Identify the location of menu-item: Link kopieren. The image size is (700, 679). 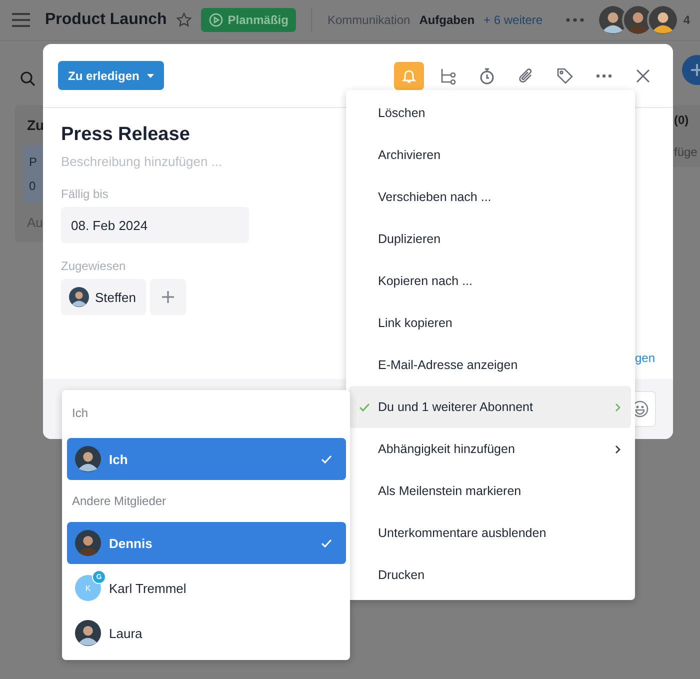
(490, 323).